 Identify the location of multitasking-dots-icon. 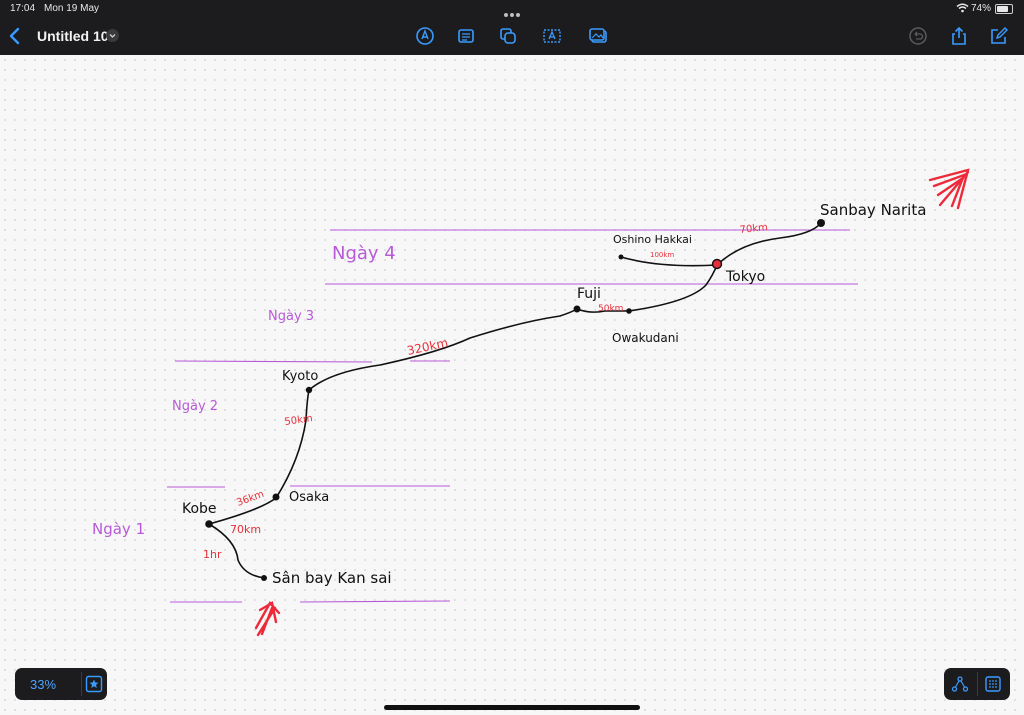
(512, 13).